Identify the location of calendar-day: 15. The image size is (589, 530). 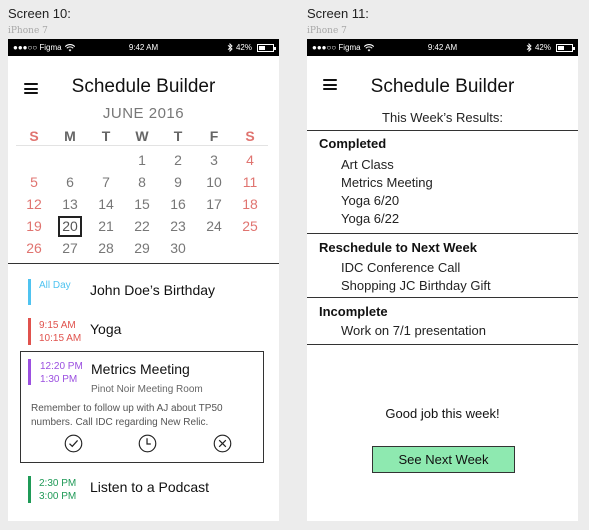
(142, 204).